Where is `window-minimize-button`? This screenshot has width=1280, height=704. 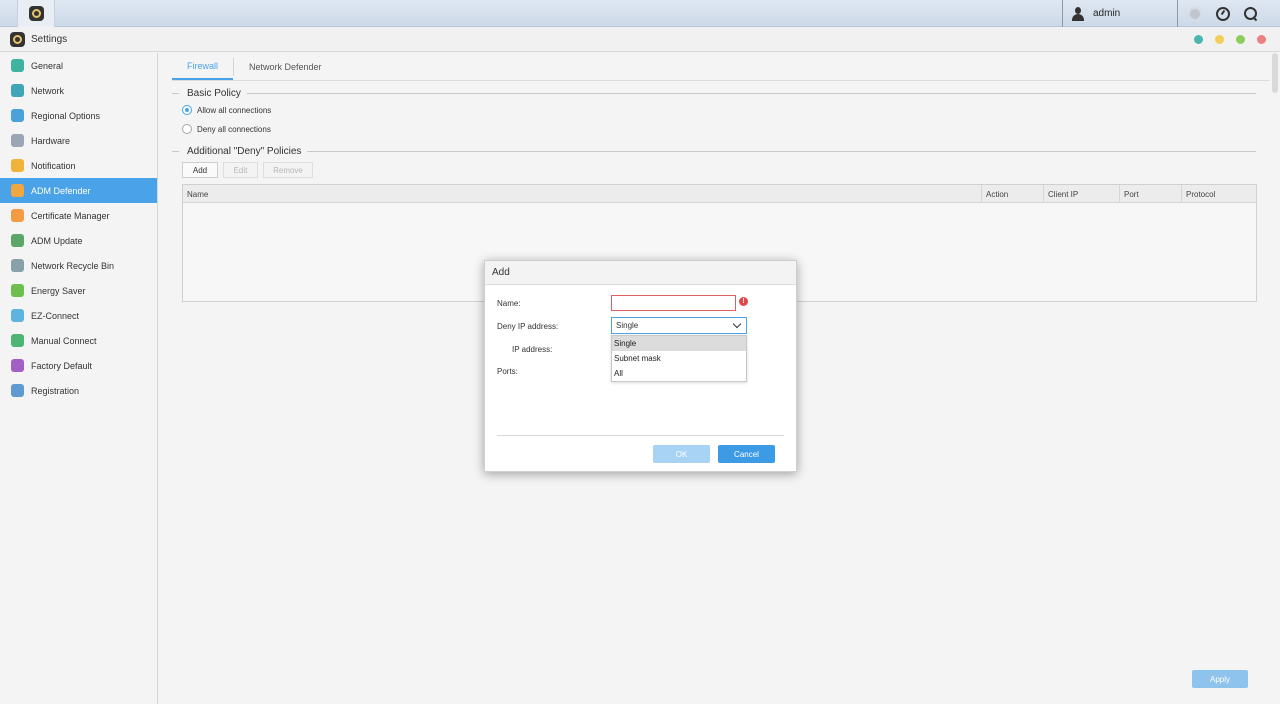
window-minimize-button is located at coordinates (1219, 39).